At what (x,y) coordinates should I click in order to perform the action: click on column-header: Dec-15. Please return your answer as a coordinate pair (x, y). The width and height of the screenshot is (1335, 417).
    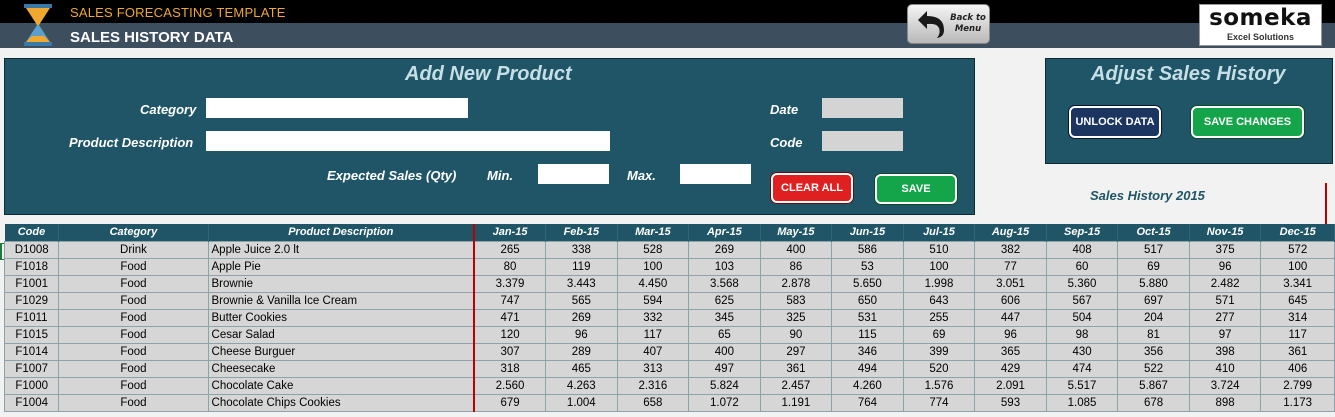
    Looking at the image, I should click on (1297, 232).